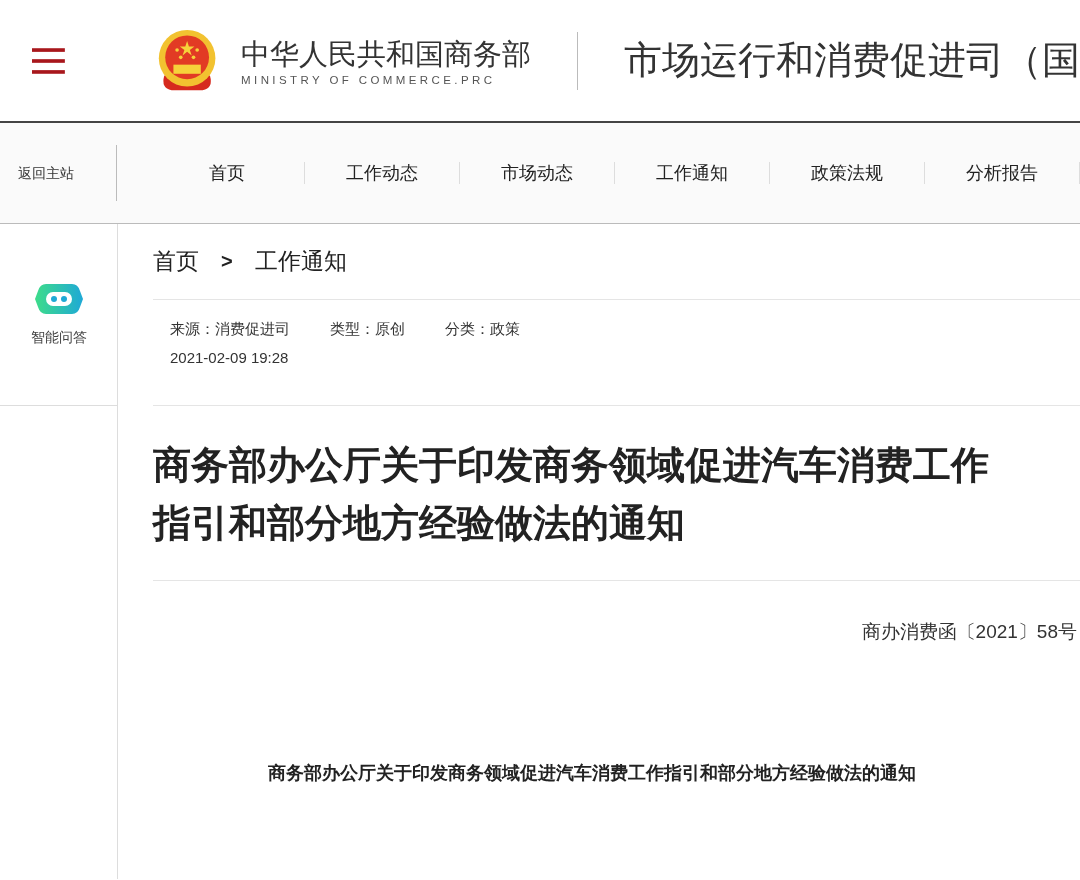 The image size is (1080, 880). What do you see at coordinates (571, 465) in the screenshot?
I see `article-title: 商务部办公厅关于印发商务领域促进汽车消费工作` at bounding box center [571, 465].